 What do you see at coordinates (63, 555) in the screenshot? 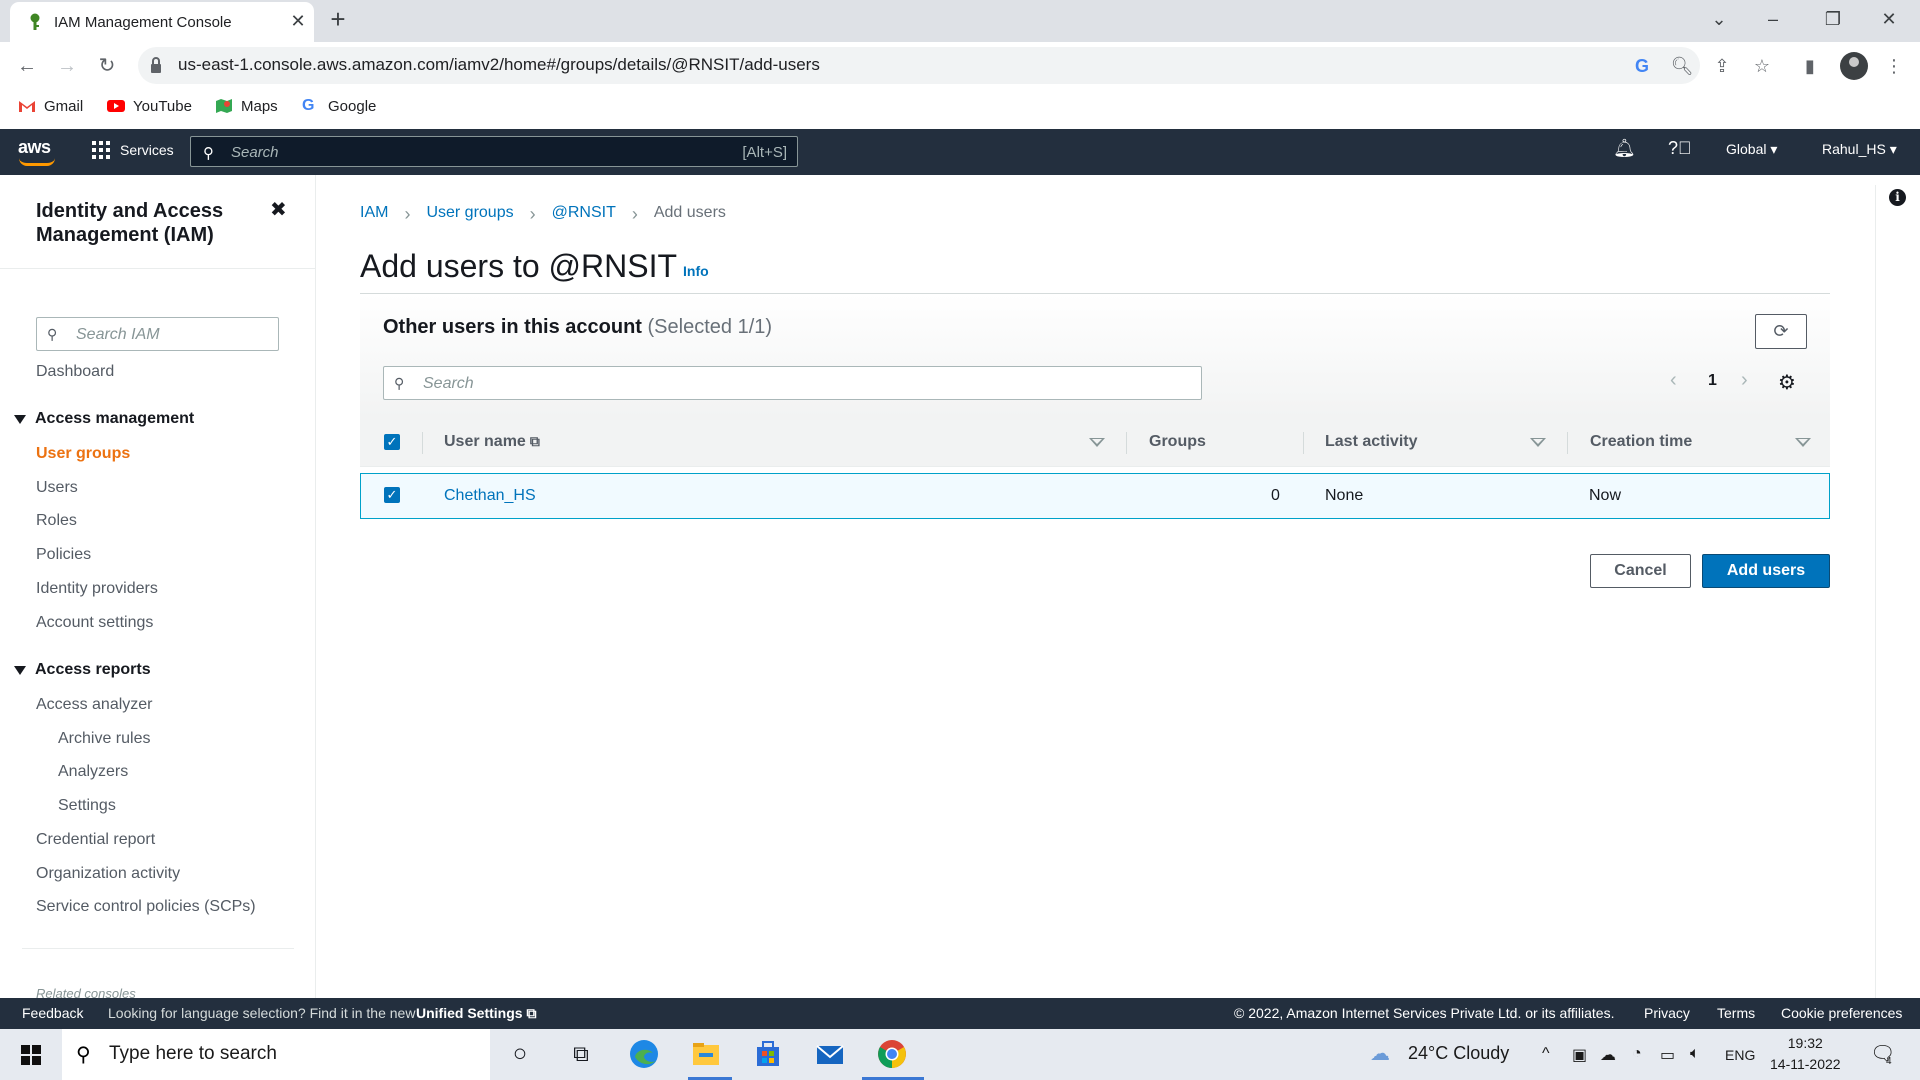
I see `sidebar-item-policies: Policies` at bounding box center [63, 555].